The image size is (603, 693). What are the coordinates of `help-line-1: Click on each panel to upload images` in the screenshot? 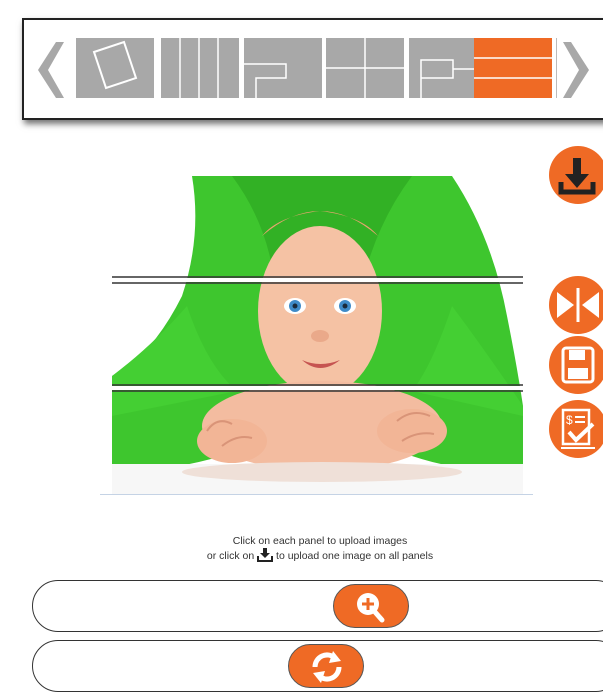 It's located at (320, 541).